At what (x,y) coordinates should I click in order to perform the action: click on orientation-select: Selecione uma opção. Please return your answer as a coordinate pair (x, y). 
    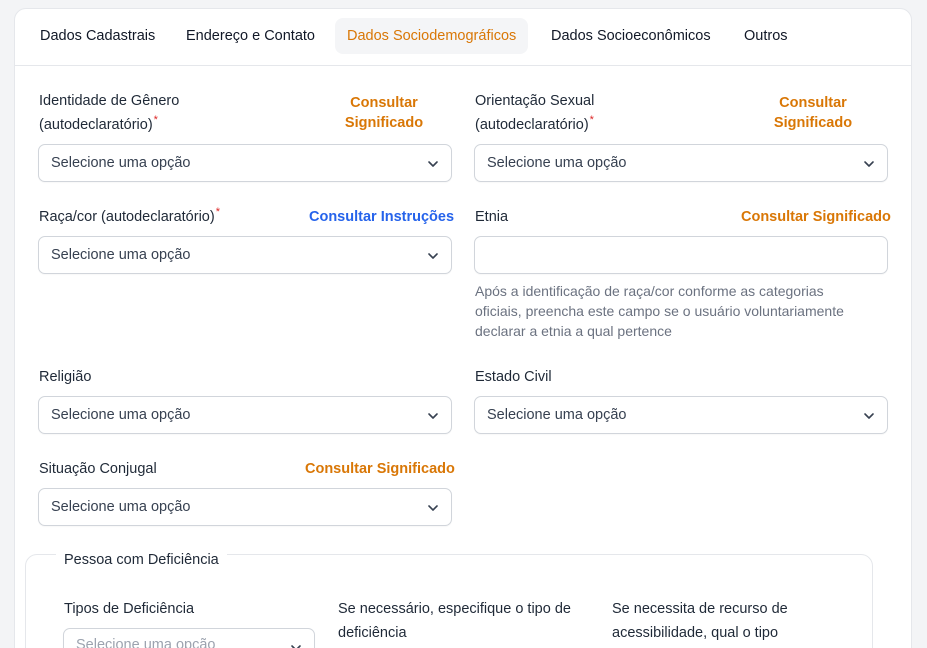
    Looking at the image, I should click on (681, 163).